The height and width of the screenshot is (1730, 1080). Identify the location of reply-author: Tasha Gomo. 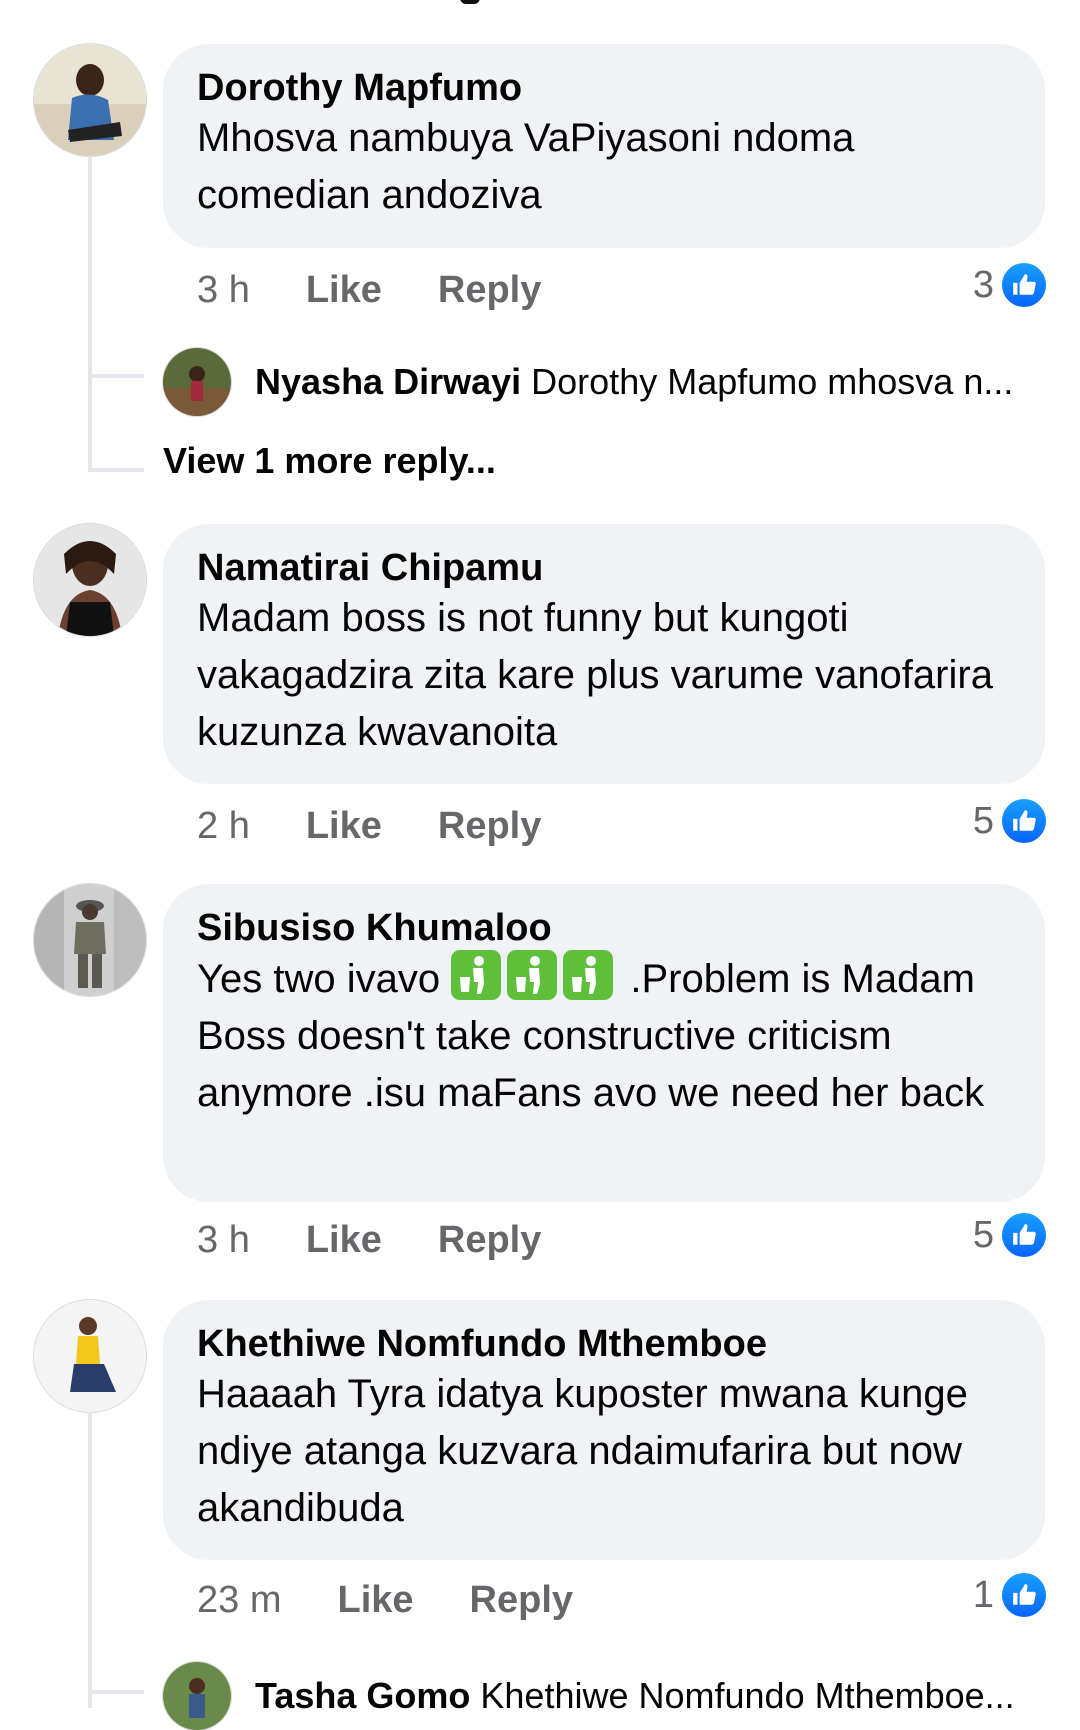
(362, 1695).